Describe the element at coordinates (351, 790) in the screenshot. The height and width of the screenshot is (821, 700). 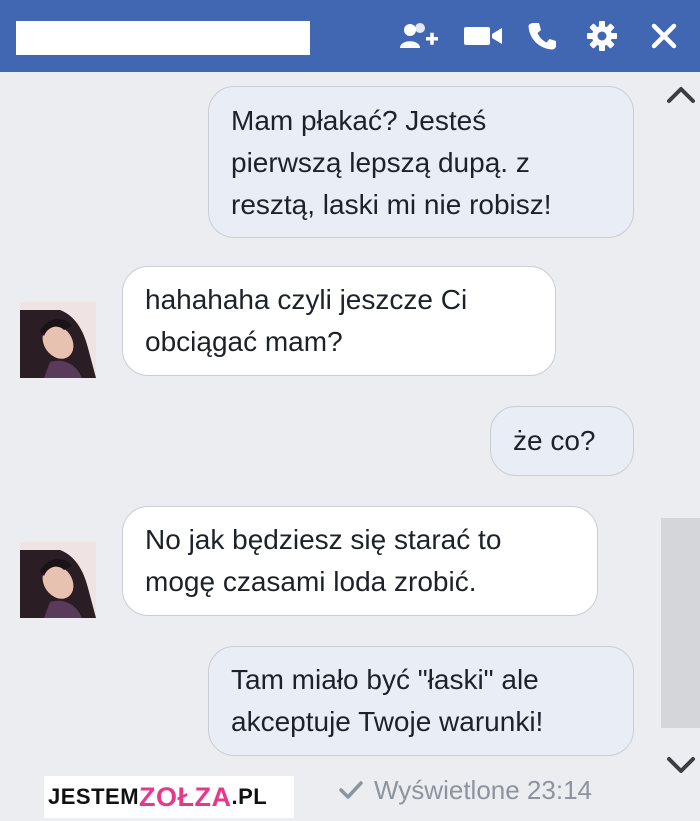
I see `checkmark-icon` at that location.